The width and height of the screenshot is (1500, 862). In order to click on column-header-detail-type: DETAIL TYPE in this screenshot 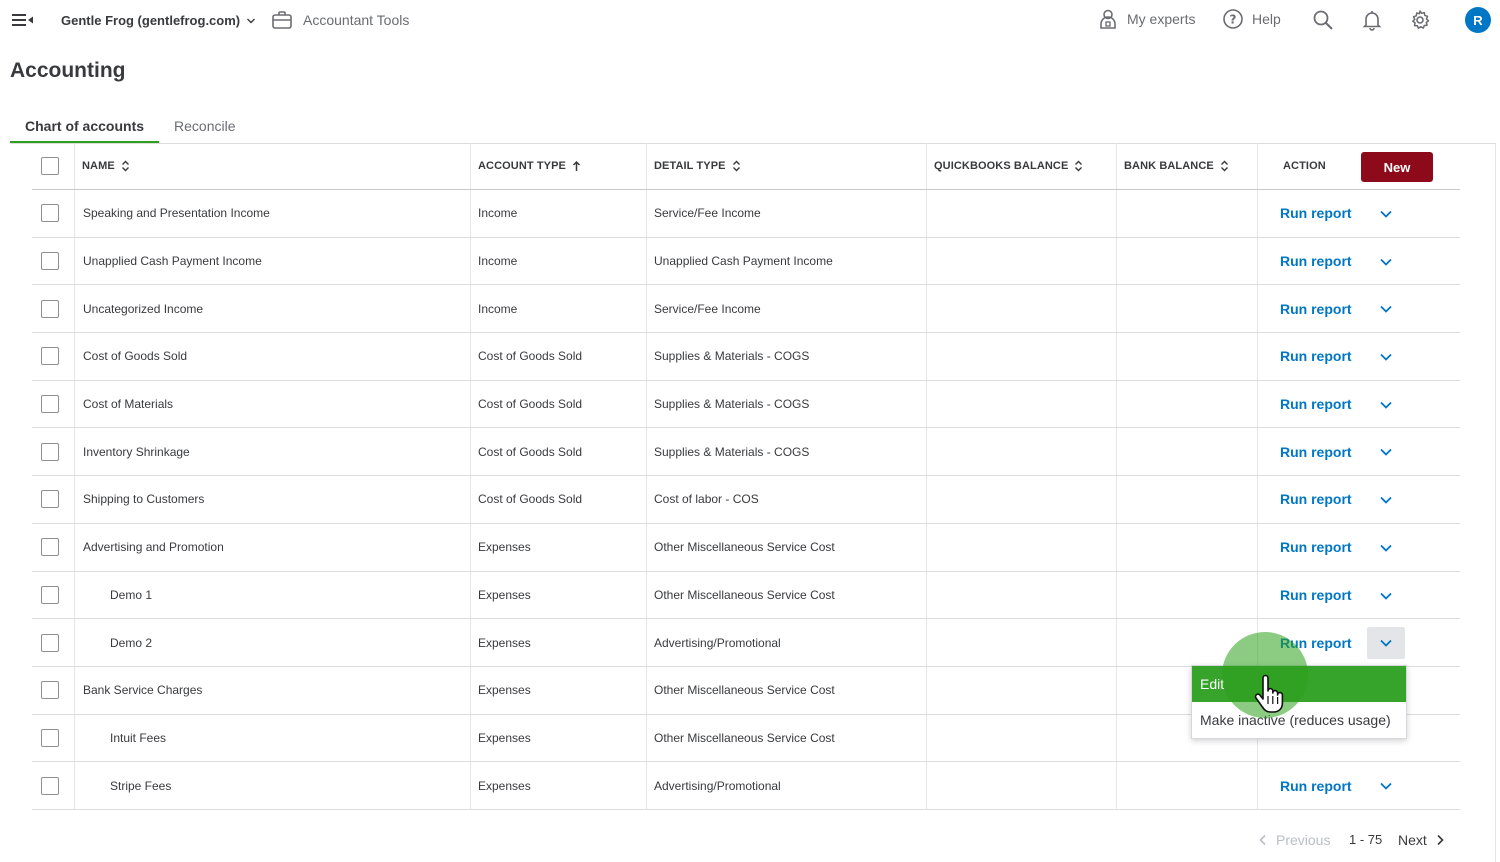, I will do `click(697, 166)`.